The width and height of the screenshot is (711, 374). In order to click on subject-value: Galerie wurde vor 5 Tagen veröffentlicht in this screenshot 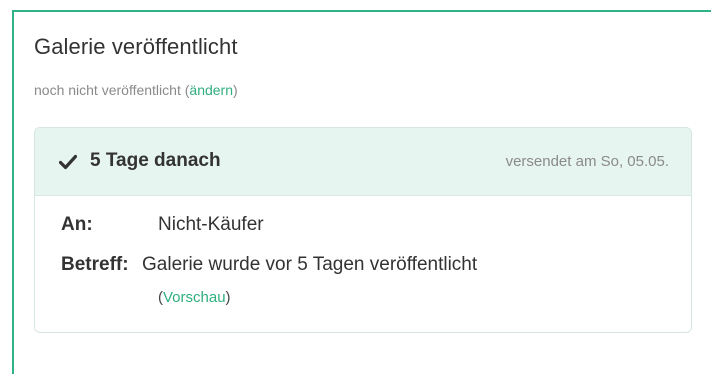, I will do `click(310, 264)`.